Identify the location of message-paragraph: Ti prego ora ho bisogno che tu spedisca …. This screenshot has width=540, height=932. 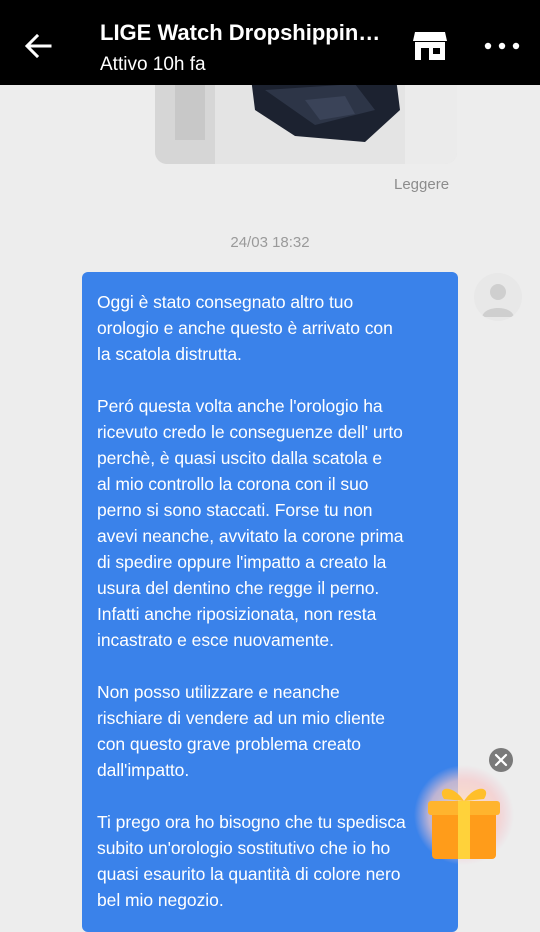
(251, 861).